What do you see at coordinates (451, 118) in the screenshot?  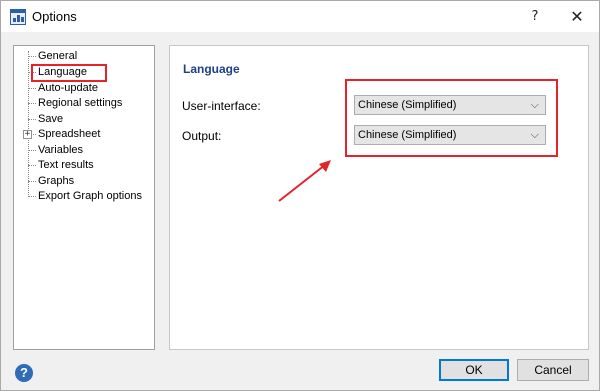 I see `annotation-highlight-box` at bounding box center [451, 118].